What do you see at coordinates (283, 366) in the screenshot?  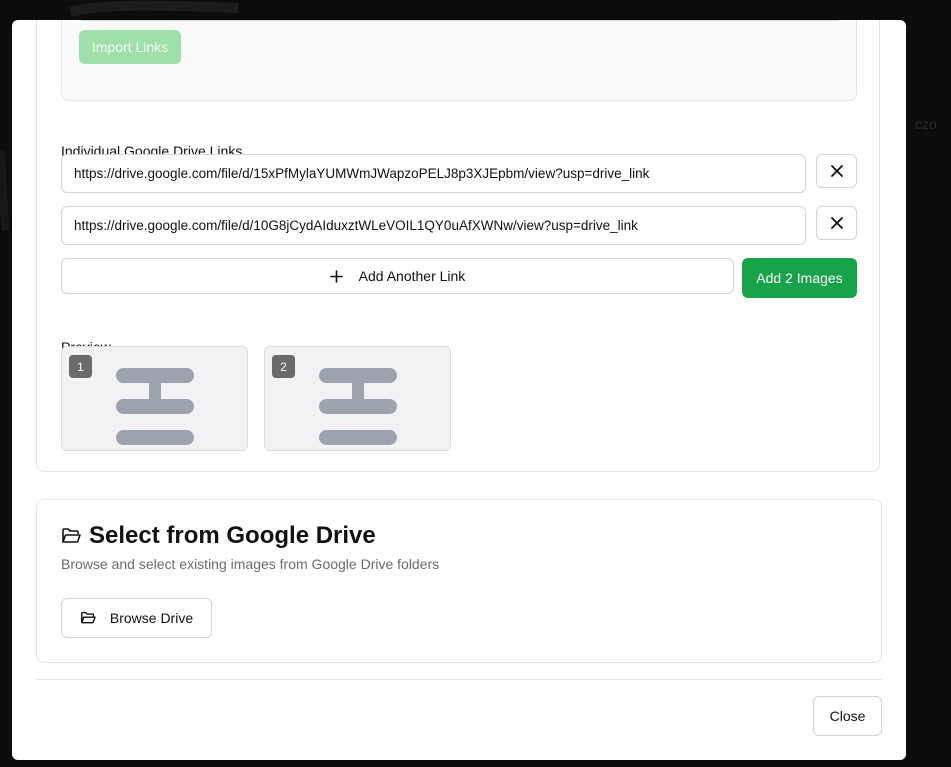 I see `preview-index-badge: 2` at bounding box center [283, 366].